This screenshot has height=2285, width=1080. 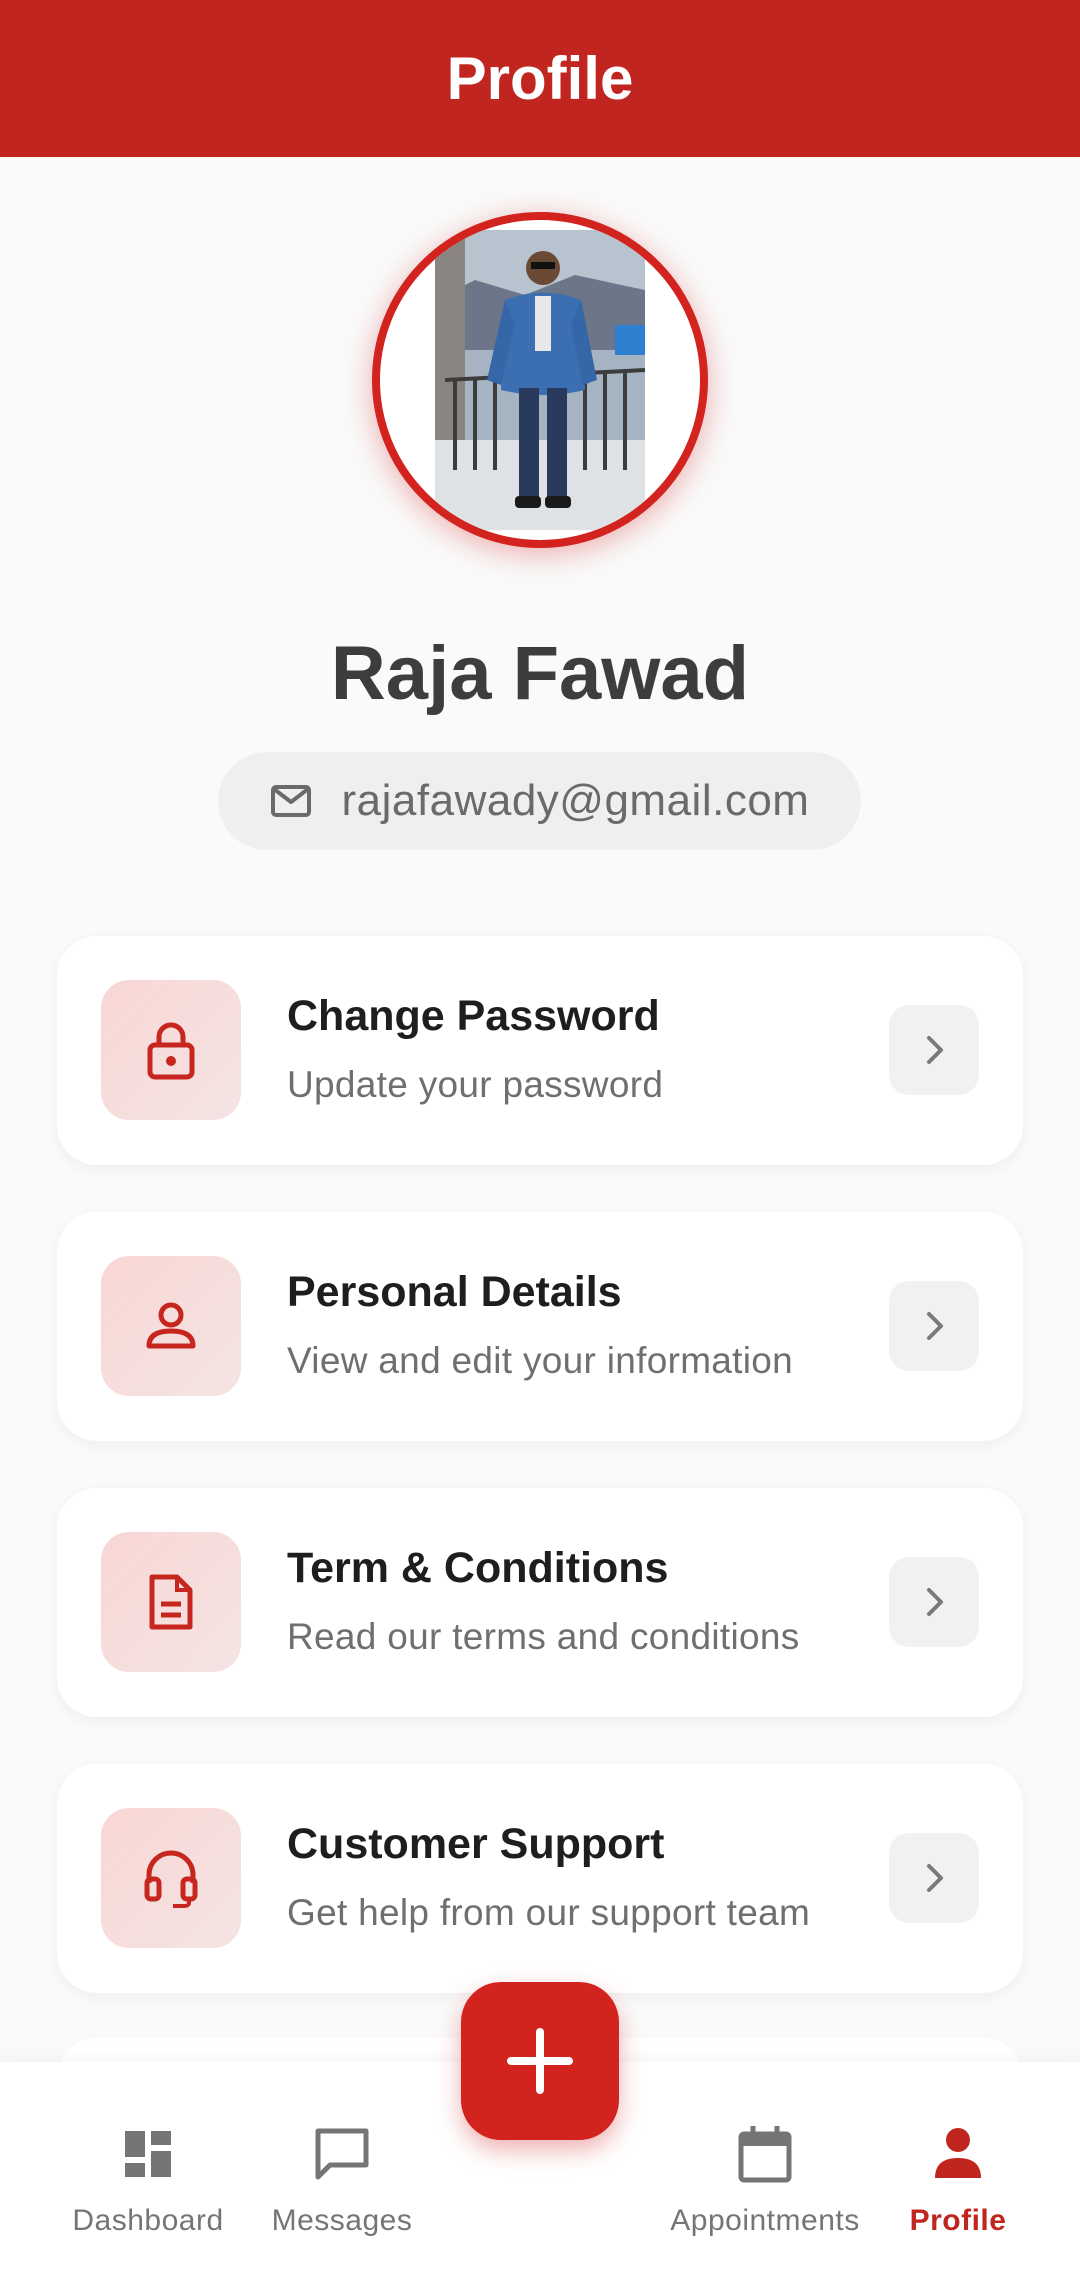 I want to click on plus-icon, so click(x=540, y=2061).